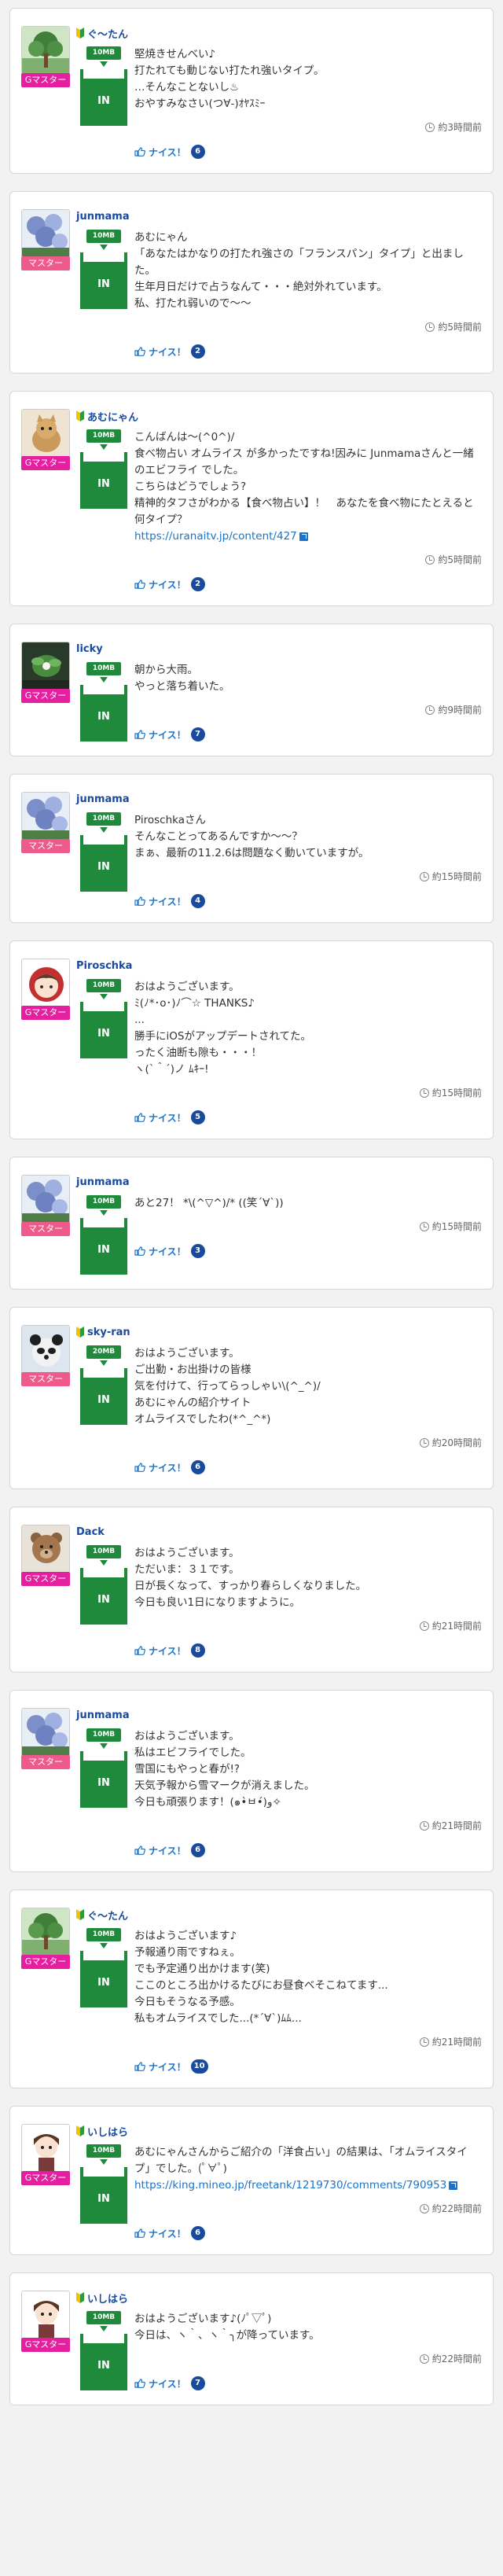  What do you see at coordinates (45, 1349) in the screenshot?
I see `avatar-bear` at bounding box center [45, 1349].